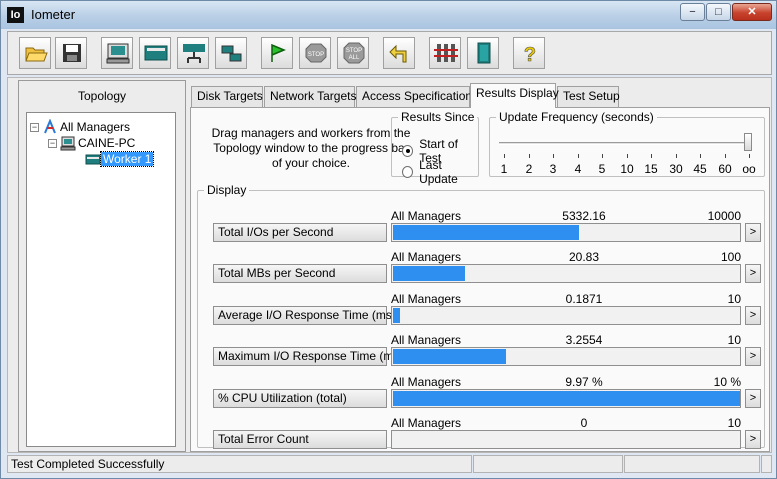 This screenshot has height=479, width=777. I want to click on tab-access-specifications: Access Specifications, so click(417, 96).